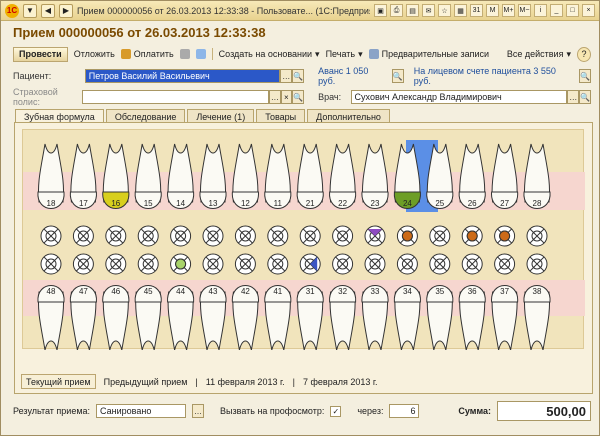  Describe the element at coordinates (380, 10) in the screenshot. I see `save-icon: ▣` at that location.